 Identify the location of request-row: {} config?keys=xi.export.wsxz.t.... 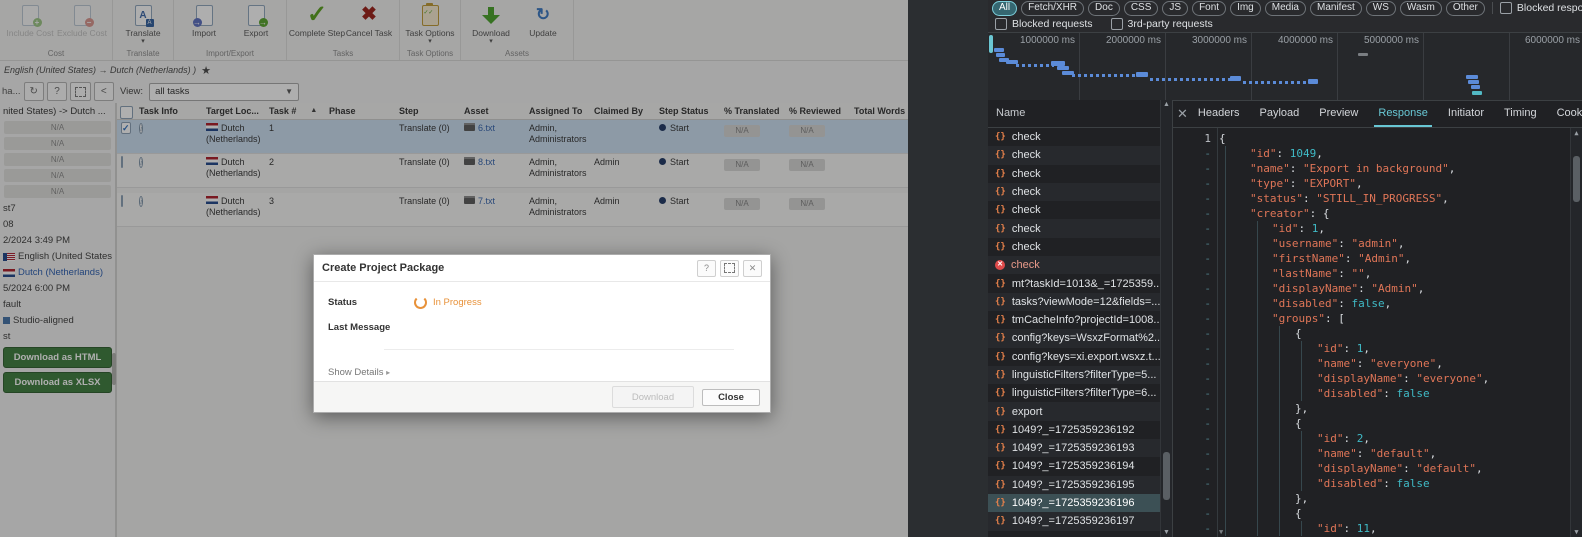
(1074, 357).